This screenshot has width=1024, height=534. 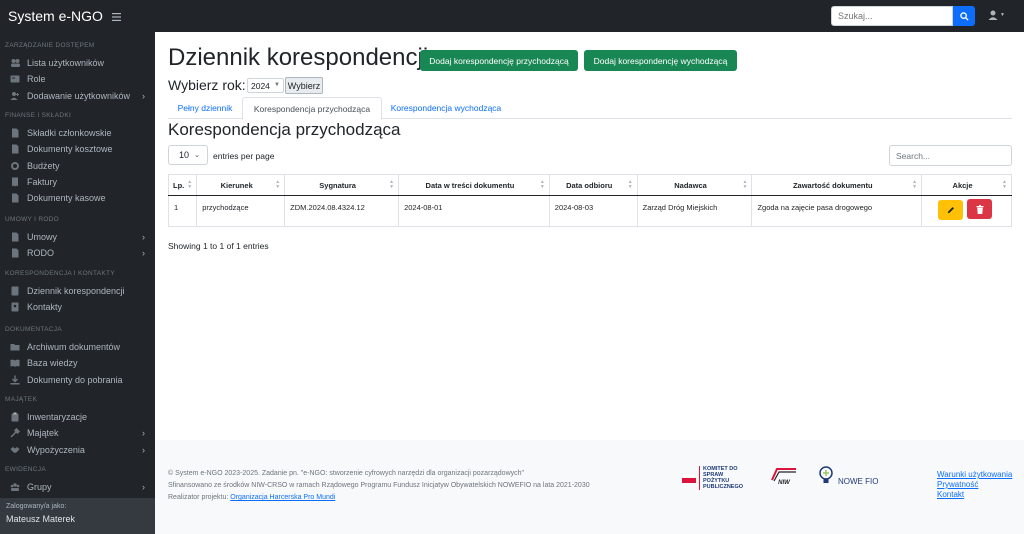 I want to click on sidebar-item: Budżety, so click(x=77, y=166).